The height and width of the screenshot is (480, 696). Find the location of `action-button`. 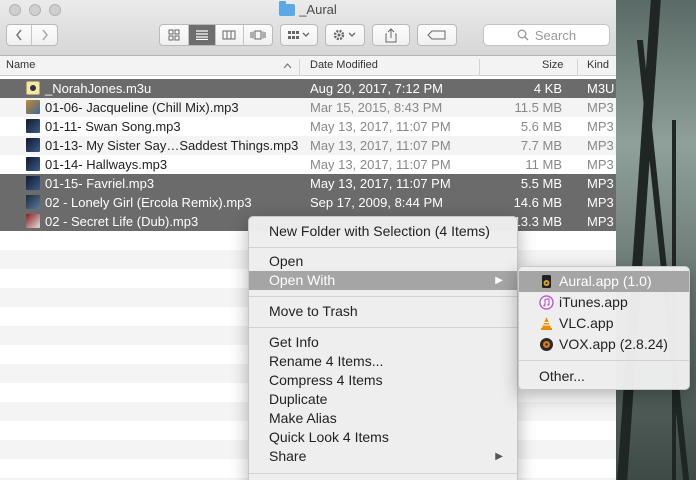

action-button is located at coordinates (345, 35).